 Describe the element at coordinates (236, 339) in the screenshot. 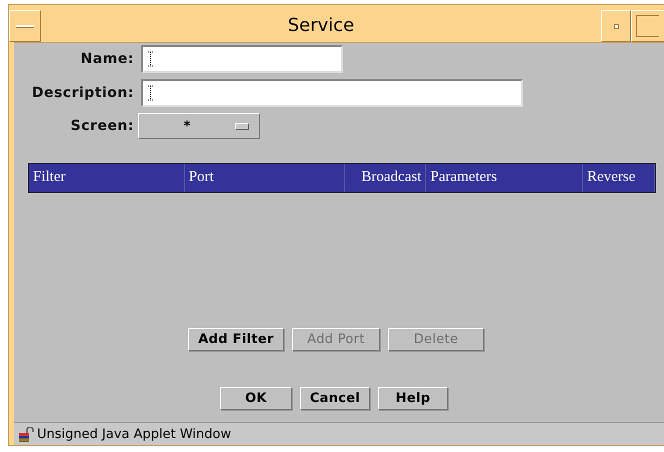

I see `table-button: Add Filter` at that location.